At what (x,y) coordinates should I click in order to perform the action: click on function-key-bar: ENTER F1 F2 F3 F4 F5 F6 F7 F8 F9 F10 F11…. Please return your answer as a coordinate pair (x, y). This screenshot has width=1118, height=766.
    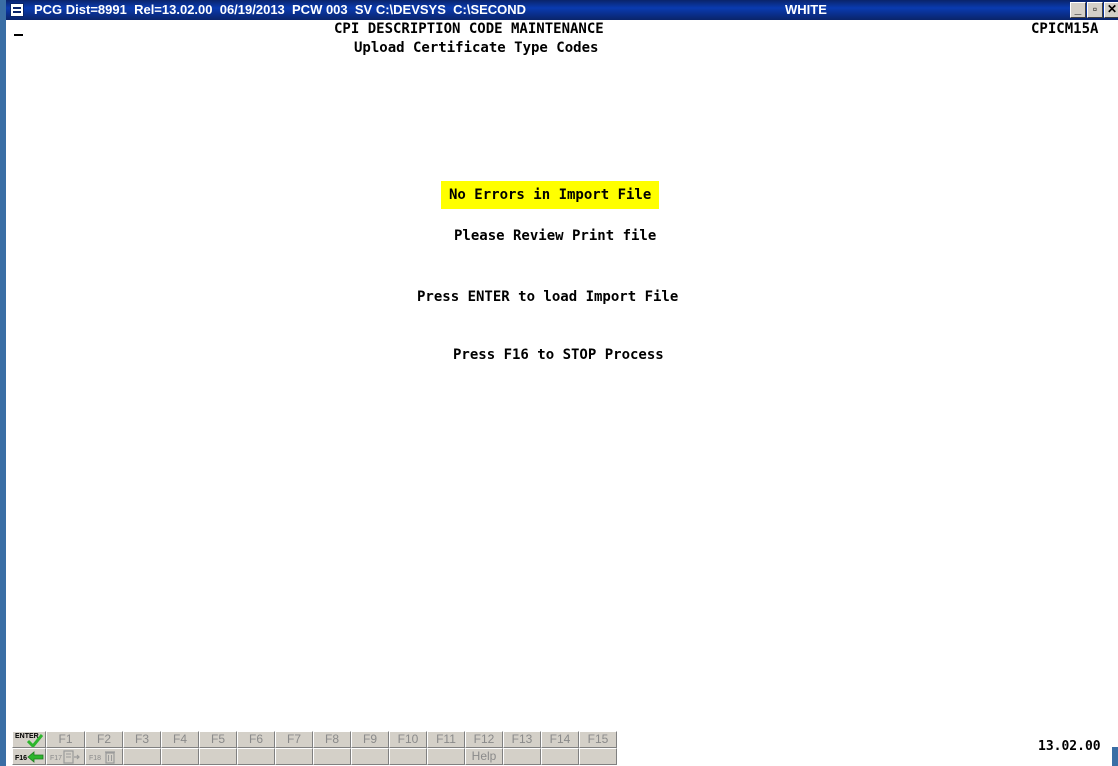
    Looking at the image, I should click on (459, 748).